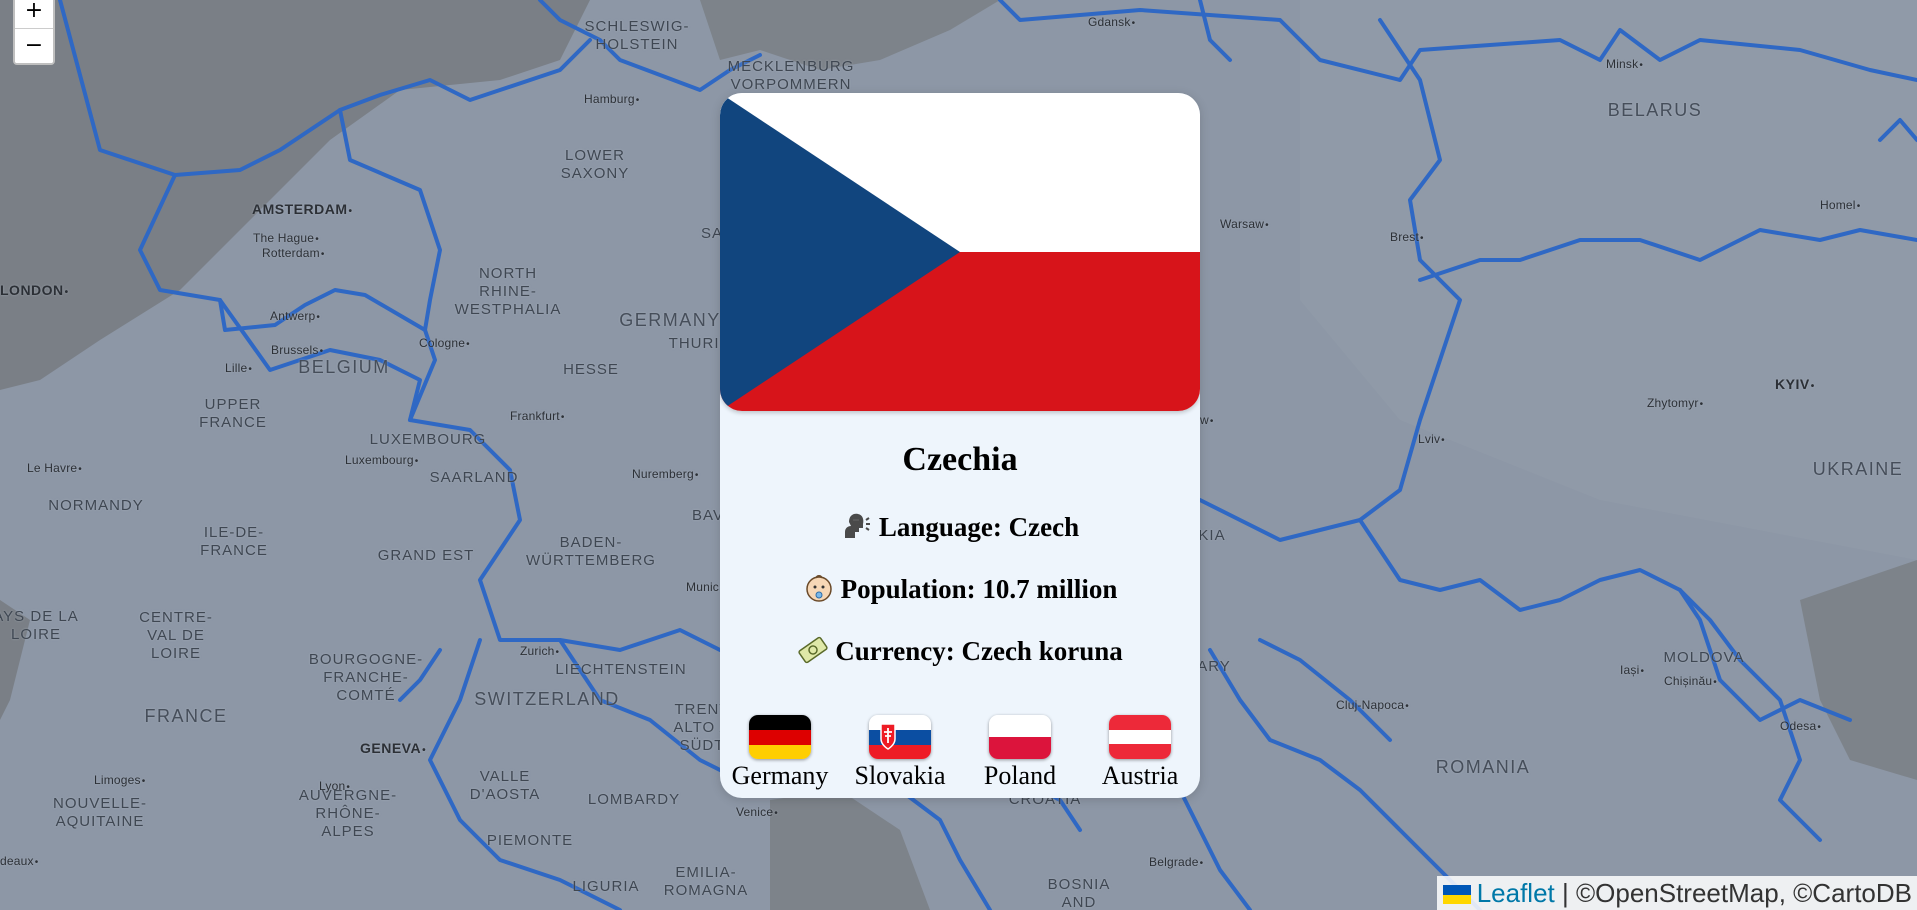 This screenshot has width=1917, height=910. I want to click on map-label-region: VALLE D'AOSTA, so click(505, 785).